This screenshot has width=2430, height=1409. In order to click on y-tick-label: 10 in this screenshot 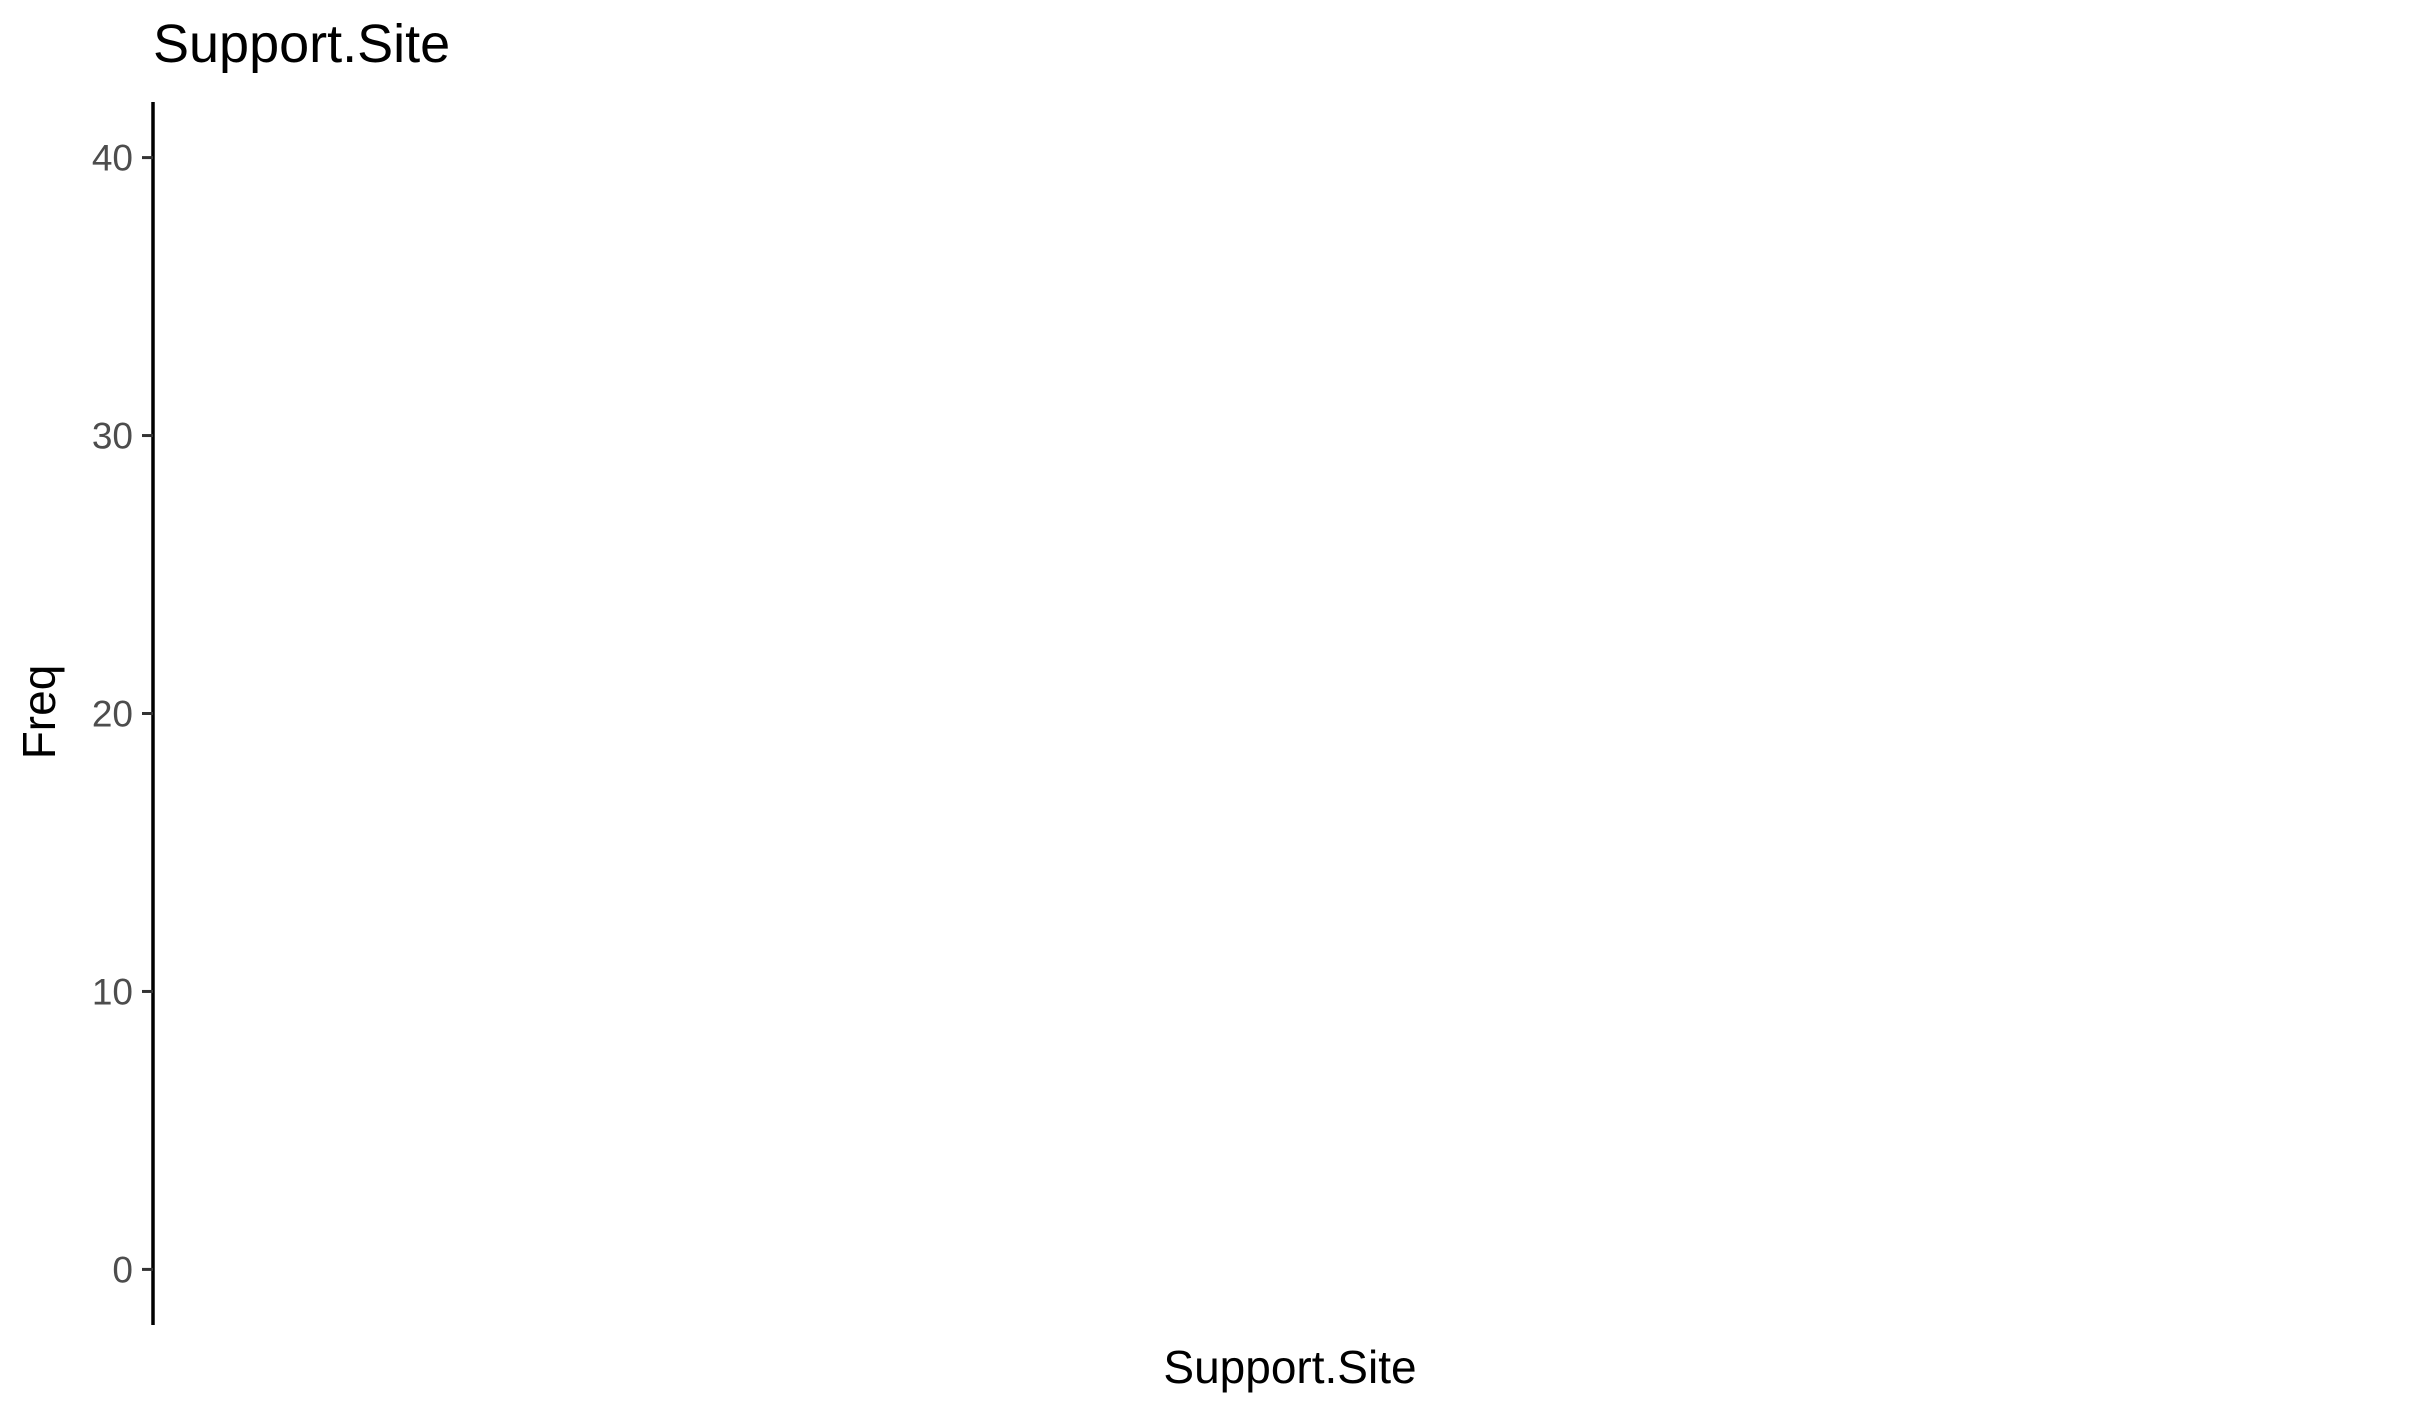, I will do `click(112, 991)`.